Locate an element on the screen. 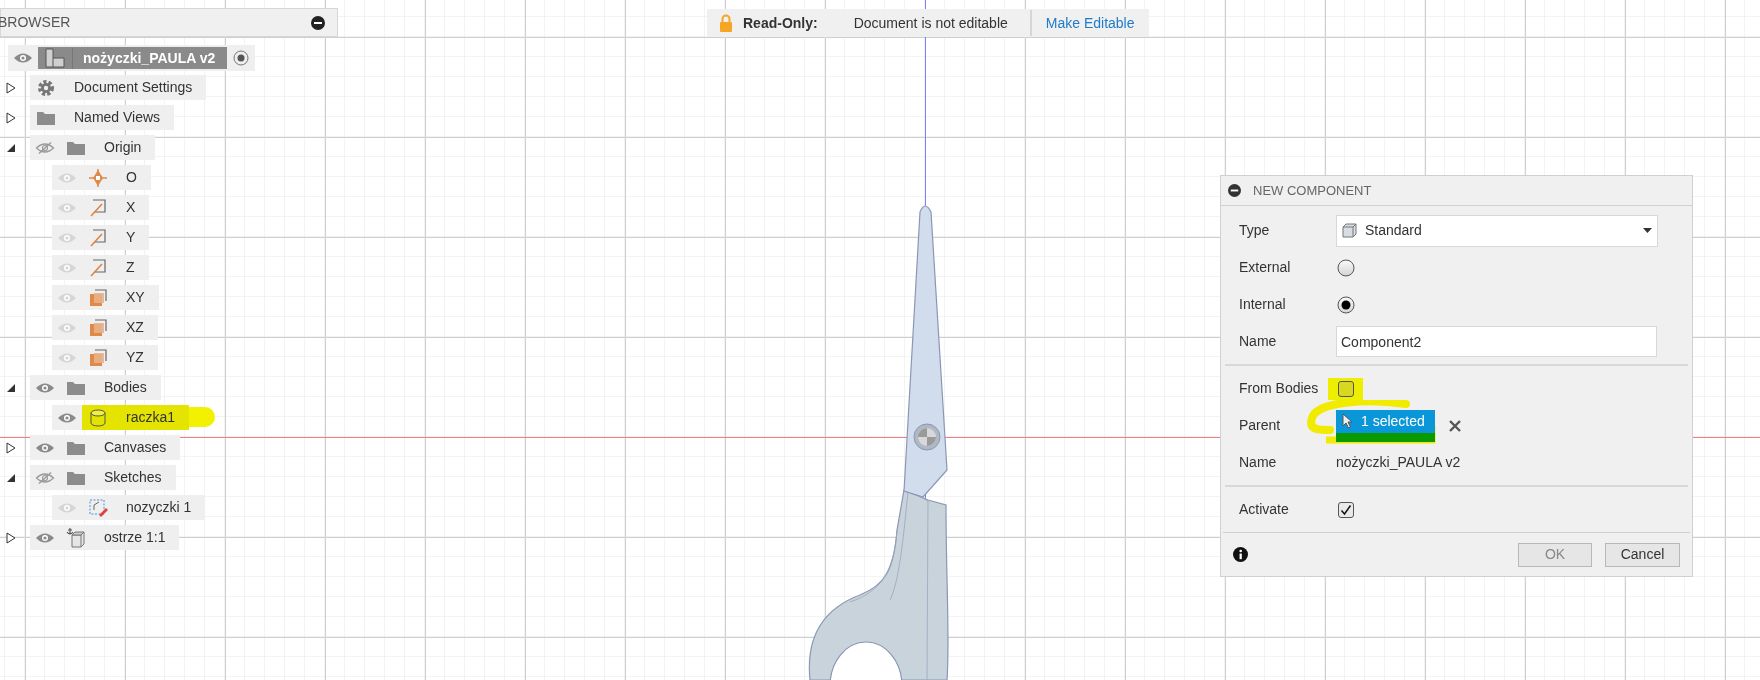 This screenshot has height=680, width=1760. sketch-icon is located at coordinates (98, 507).